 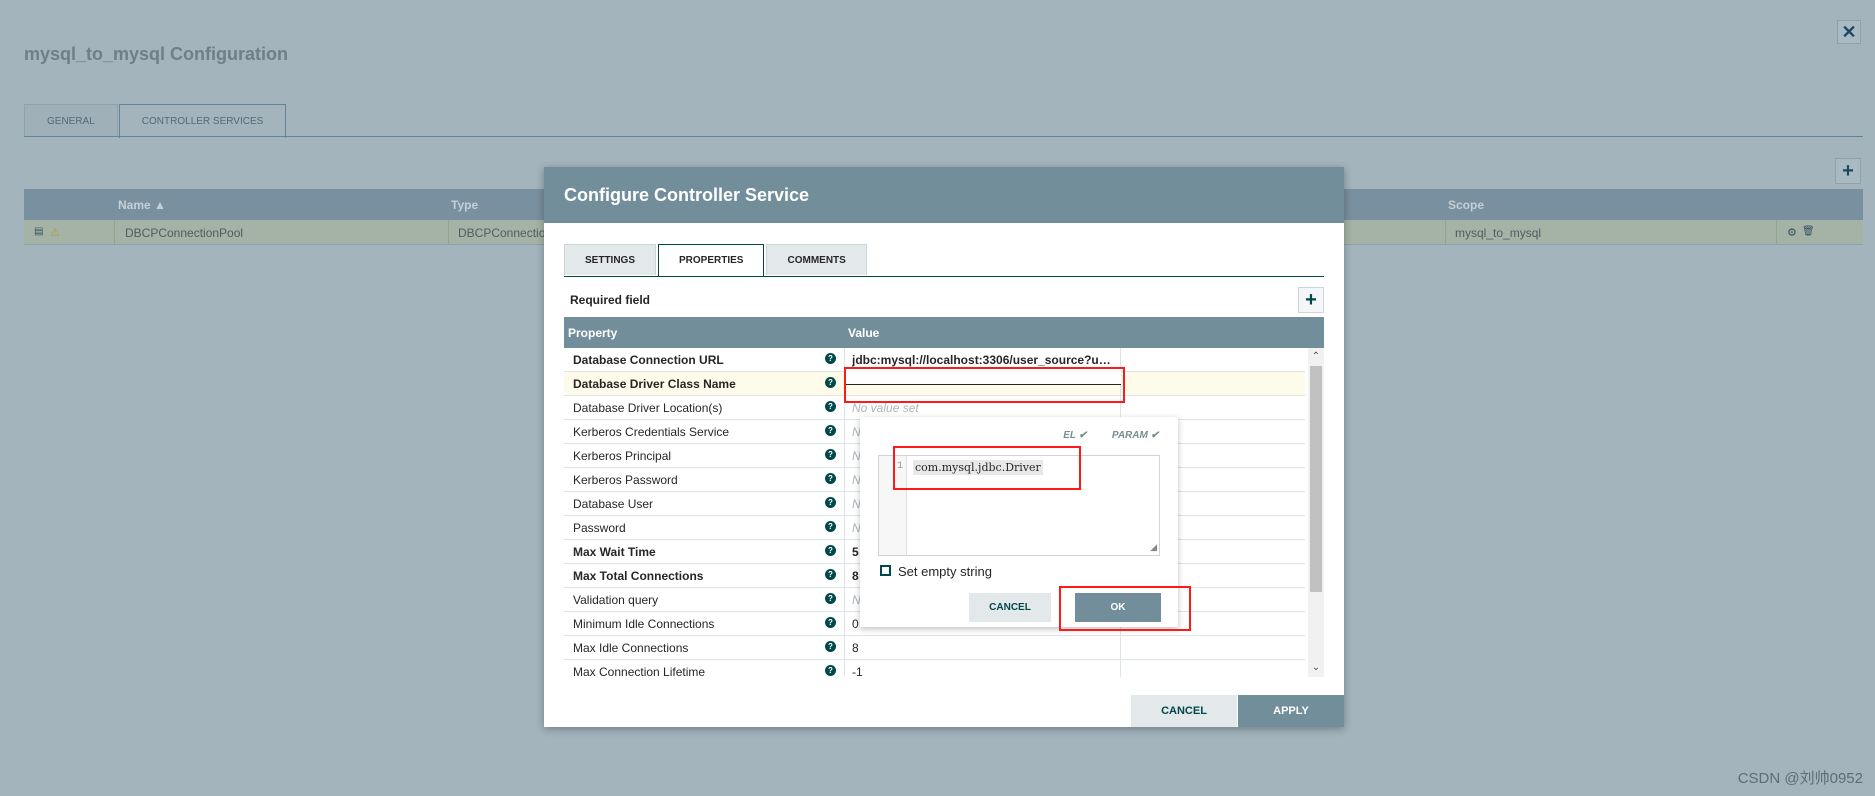 What do you see at coordinates (464, 205) in the screenshot?
I see `column-type: Type` at bounding box center [464, 205].